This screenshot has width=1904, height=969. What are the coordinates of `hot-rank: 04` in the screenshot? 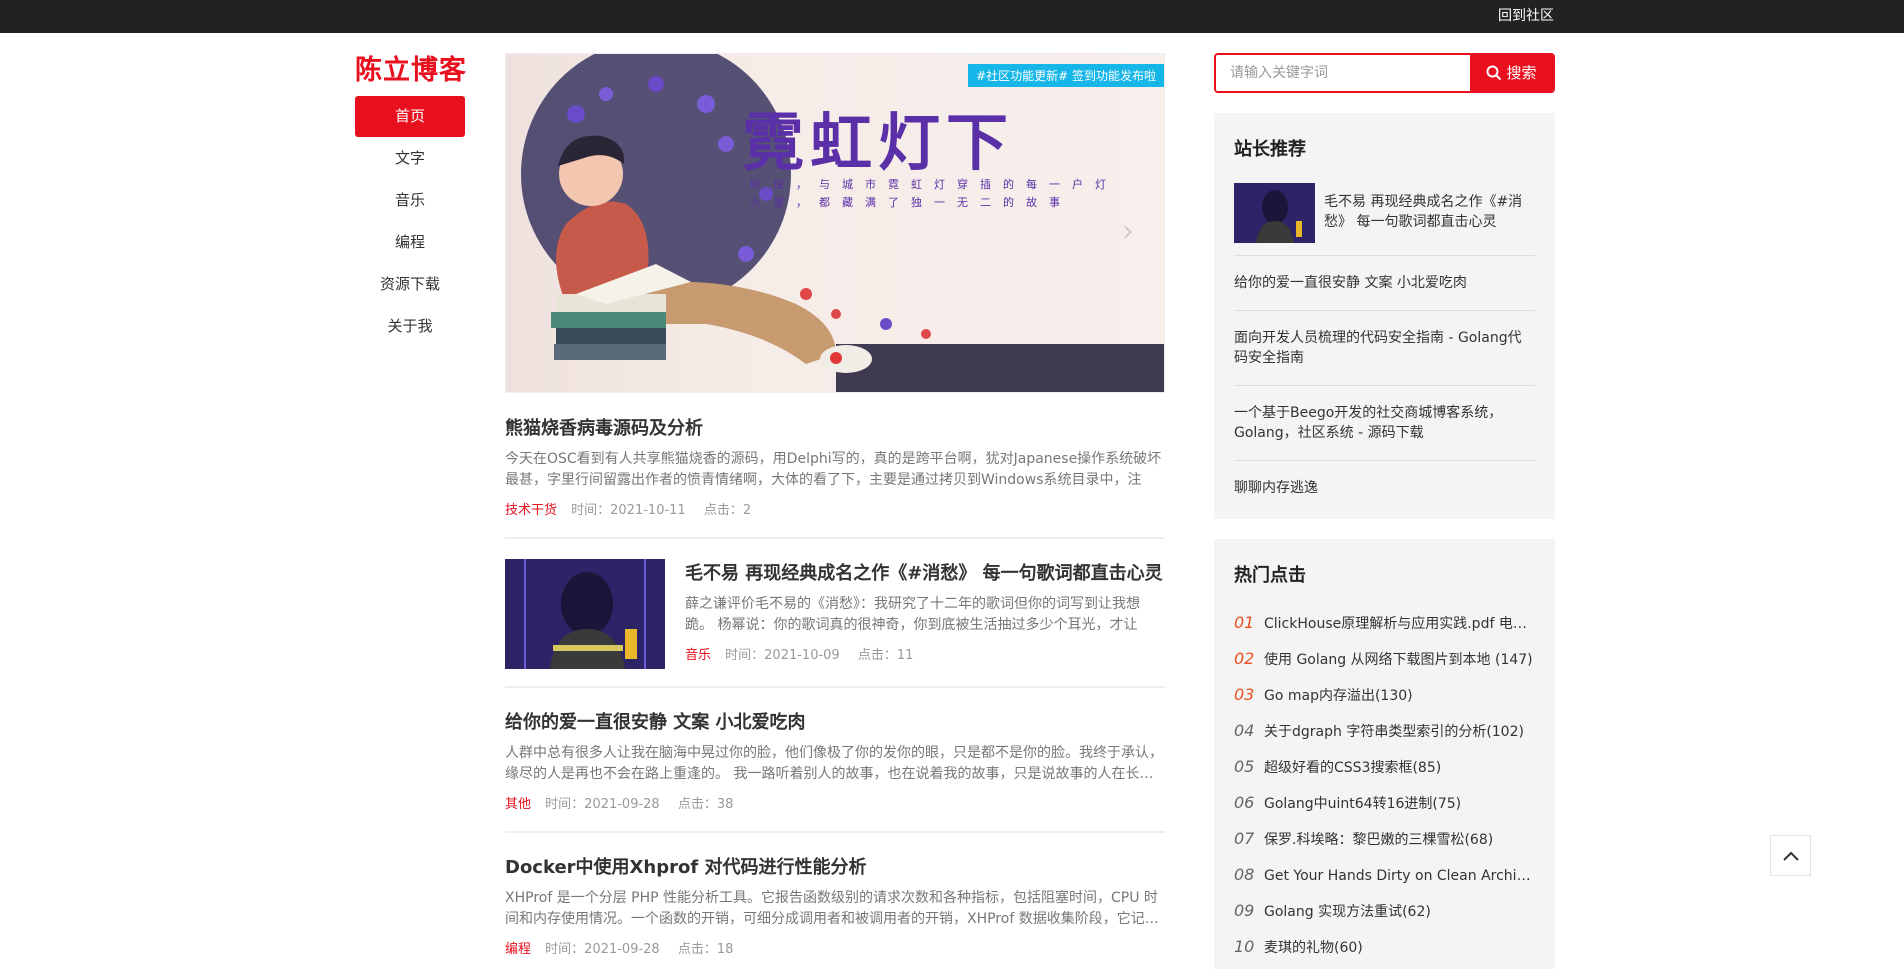 It's located at (1244, 730).